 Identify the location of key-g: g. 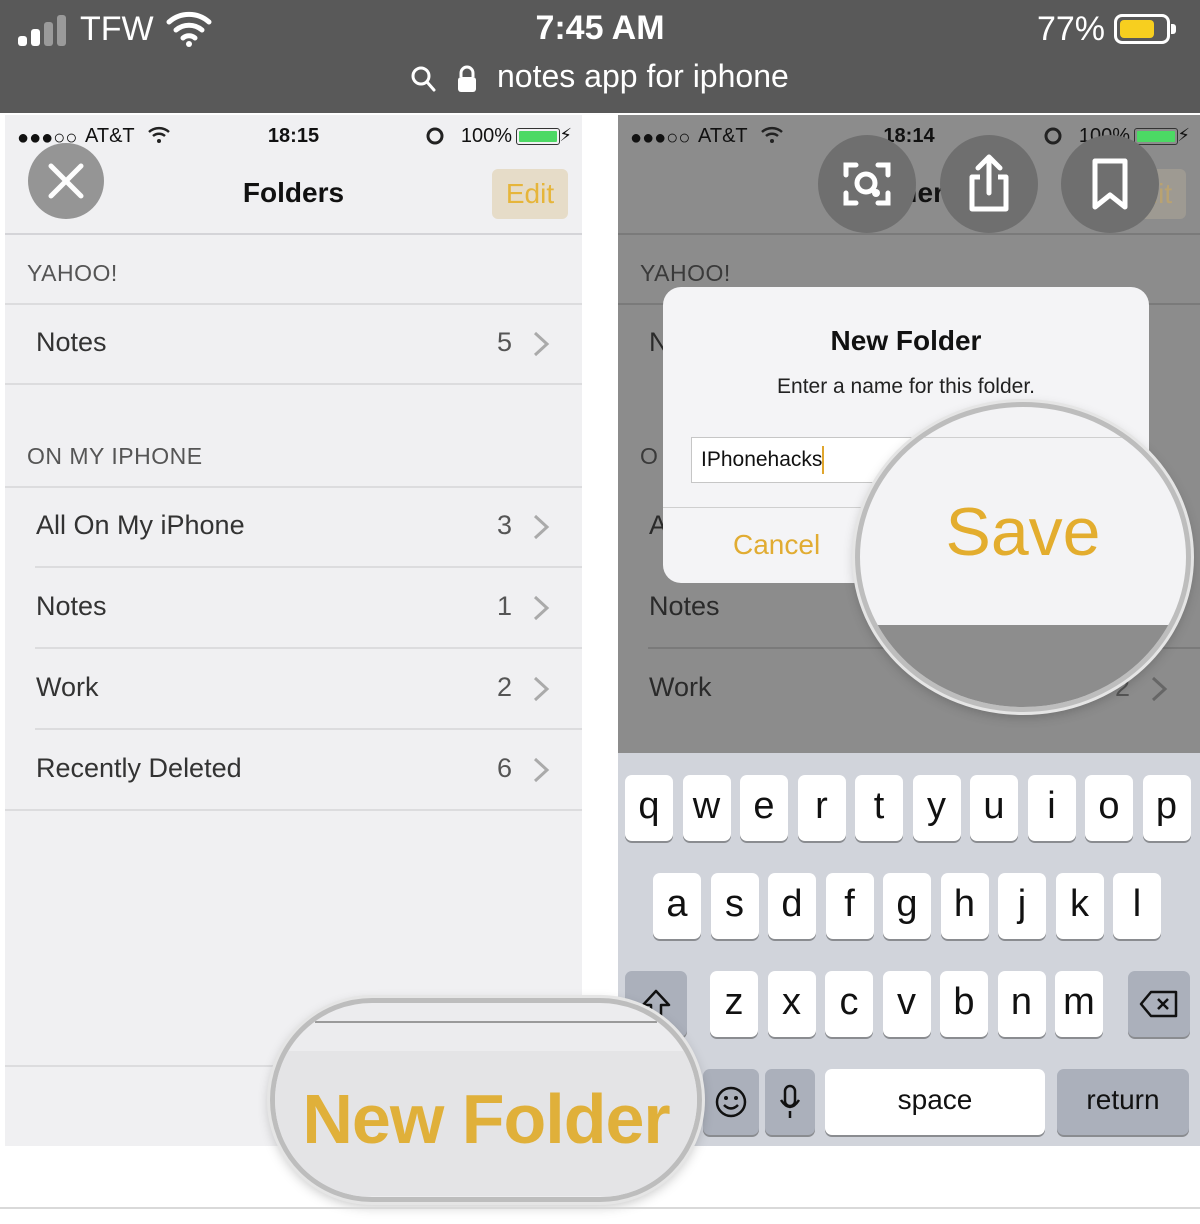
(907, 906).